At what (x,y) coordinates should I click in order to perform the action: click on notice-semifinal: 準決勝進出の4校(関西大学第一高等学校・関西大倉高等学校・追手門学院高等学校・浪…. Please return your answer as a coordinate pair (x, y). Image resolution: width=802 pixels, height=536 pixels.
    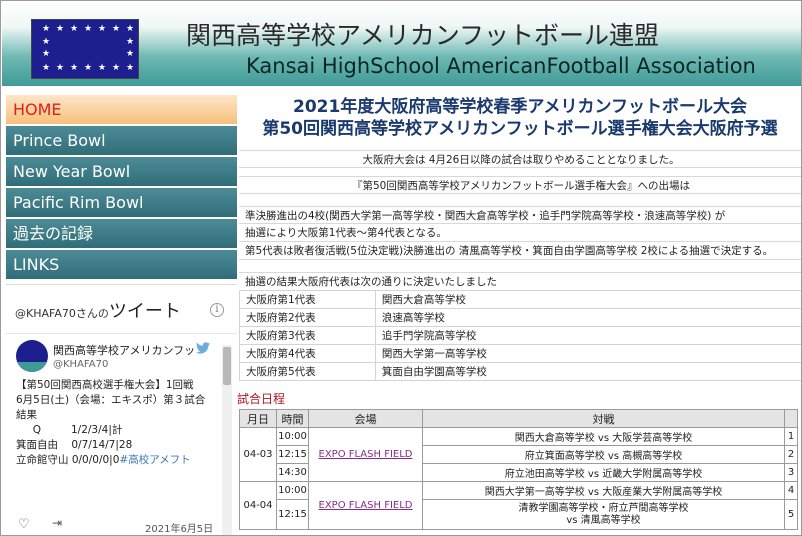
    Looking at the image, I should click on (520, 215).